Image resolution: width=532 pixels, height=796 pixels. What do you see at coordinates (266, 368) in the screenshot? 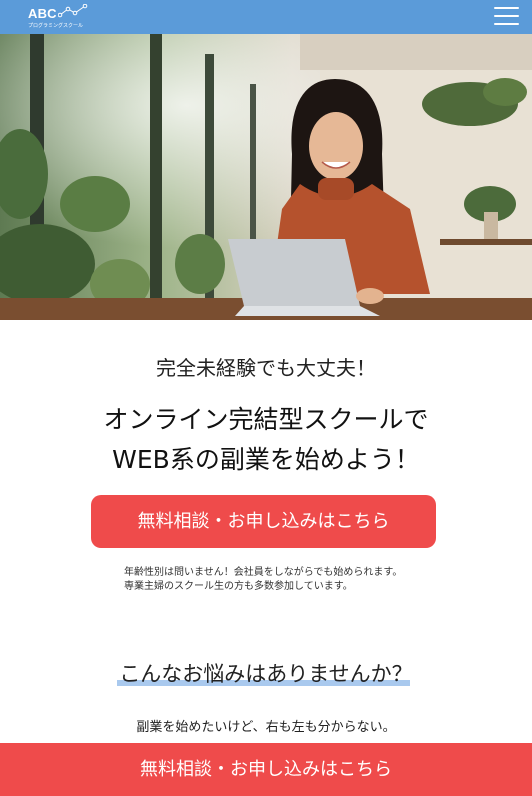
I see `catch-subtitle: 完全未経験でも大丈夫！` at bounding box center [266, 368].